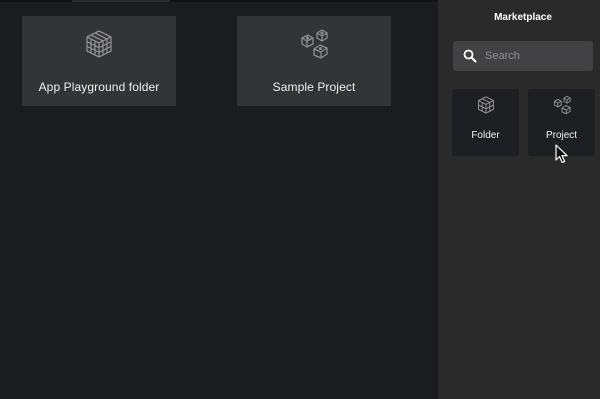 The width and height of the screenshot is (600, 399). What do you see at coordinates (470, 56) in the screenshot?
I see `search-icon` at bounding box center [470, 56].